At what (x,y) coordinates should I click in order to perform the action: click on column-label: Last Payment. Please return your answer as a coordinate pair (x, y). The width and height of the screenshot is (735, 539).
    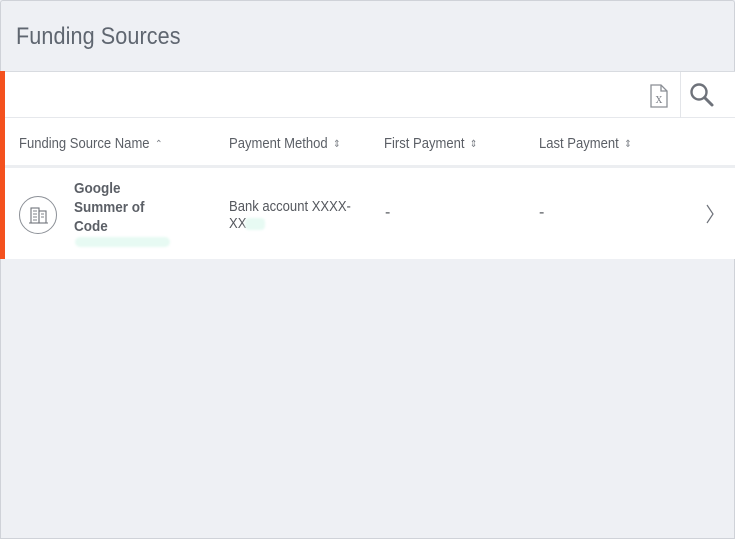
    Looking at the image, I should click on (579, 144).